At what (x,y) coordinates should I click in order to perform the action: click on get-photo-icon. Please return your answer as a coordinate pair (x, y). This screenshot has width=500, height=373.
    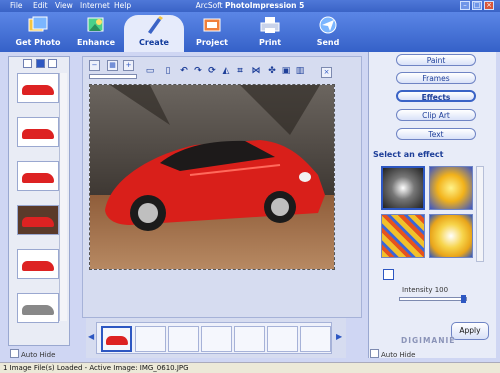
    Looking at the image, I should click on (38, 24).